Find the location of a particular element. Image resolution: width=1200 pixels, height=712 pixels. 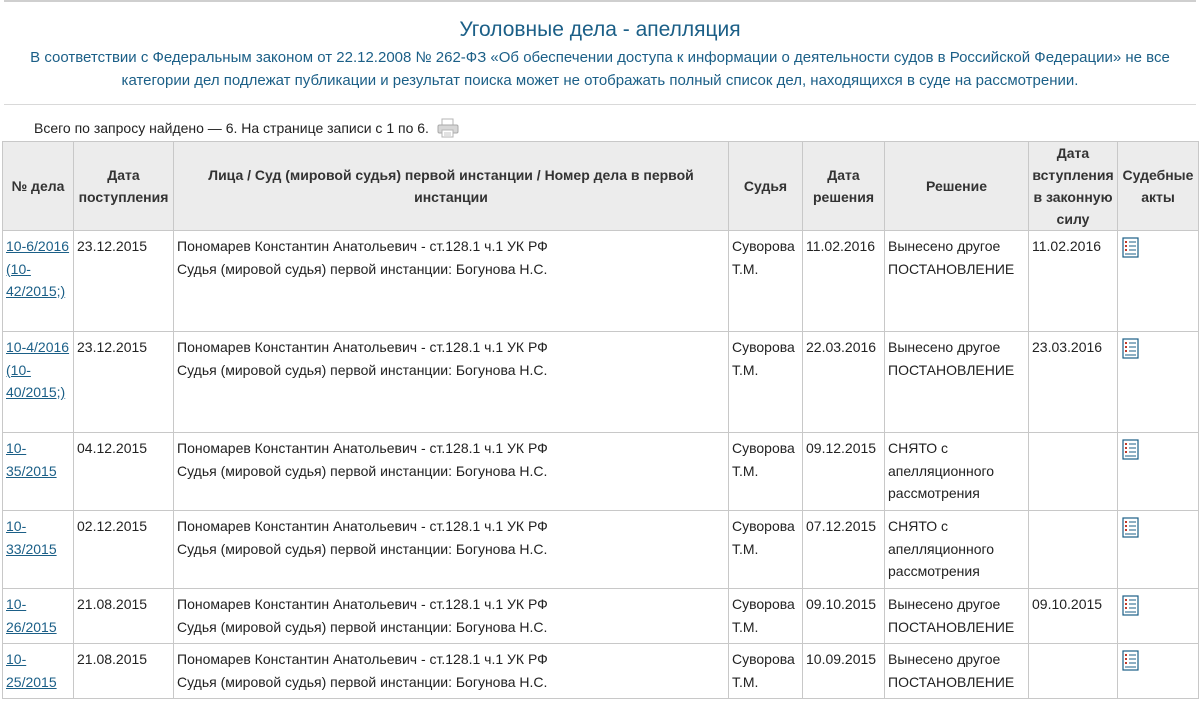

col-header-effective-date: Дата вступления в законную силу is located at coordinates (1073, 186).